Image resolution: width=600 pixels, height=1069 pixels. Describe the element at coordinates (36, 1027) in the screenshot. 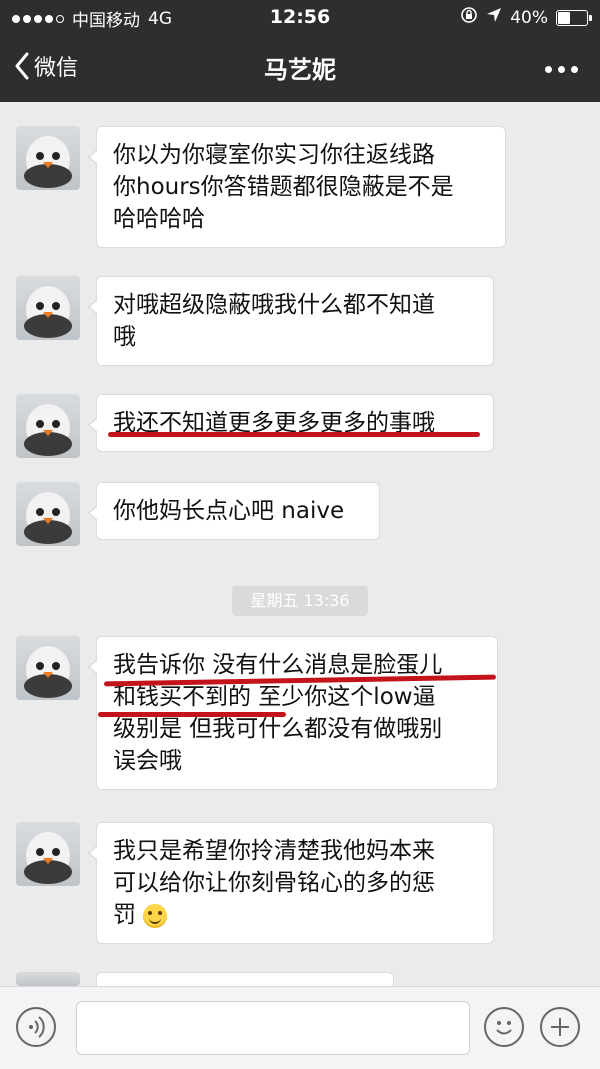

I see `voice-icon` at that location.